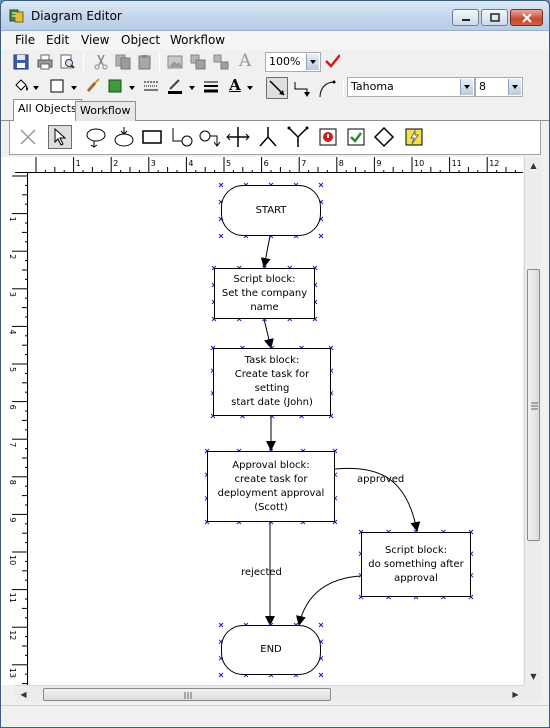 This screenshot has height=728, width=550. Describe the element at coordinates (21, 62) in the screenshot. I see `save-icon` at that location.